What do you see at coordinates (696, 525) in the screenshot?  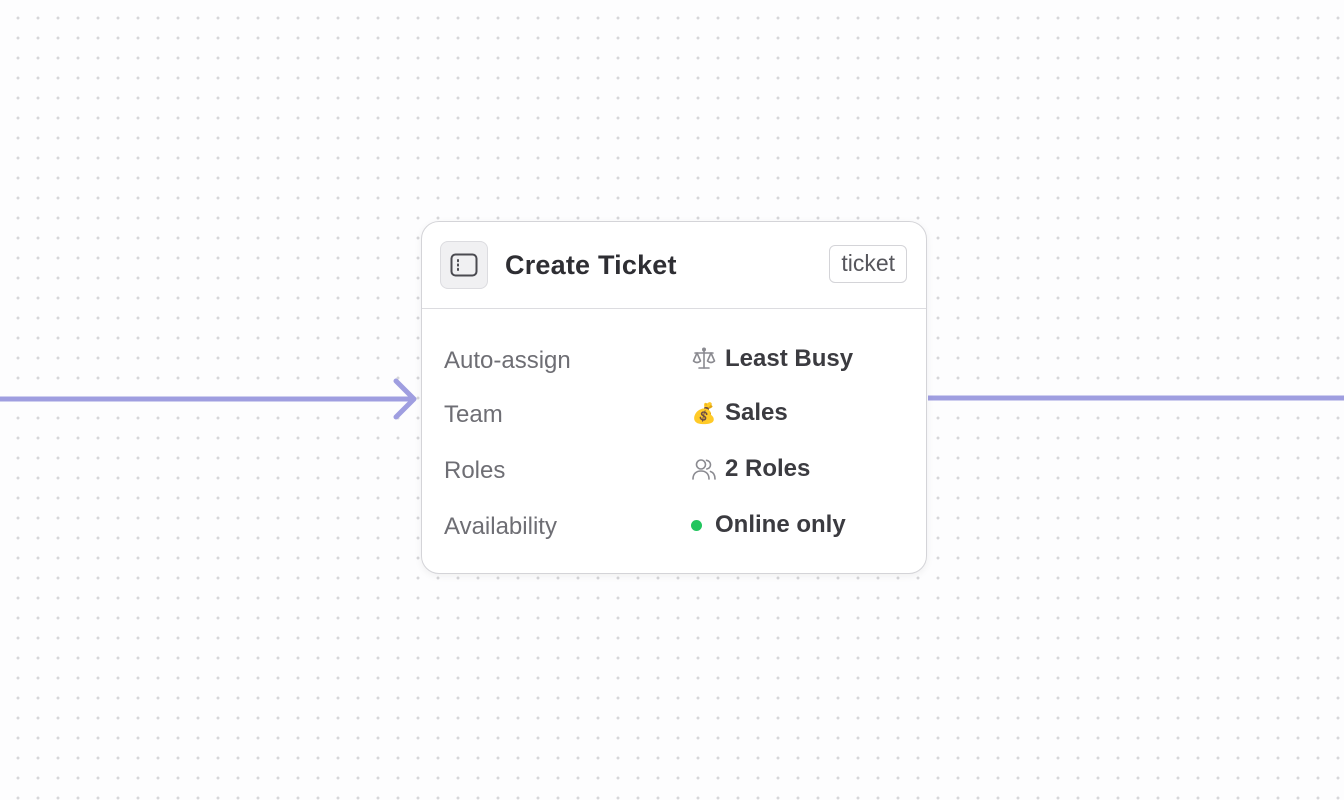 I see `online-status-dot-icon` at bounding box center [696, 525].